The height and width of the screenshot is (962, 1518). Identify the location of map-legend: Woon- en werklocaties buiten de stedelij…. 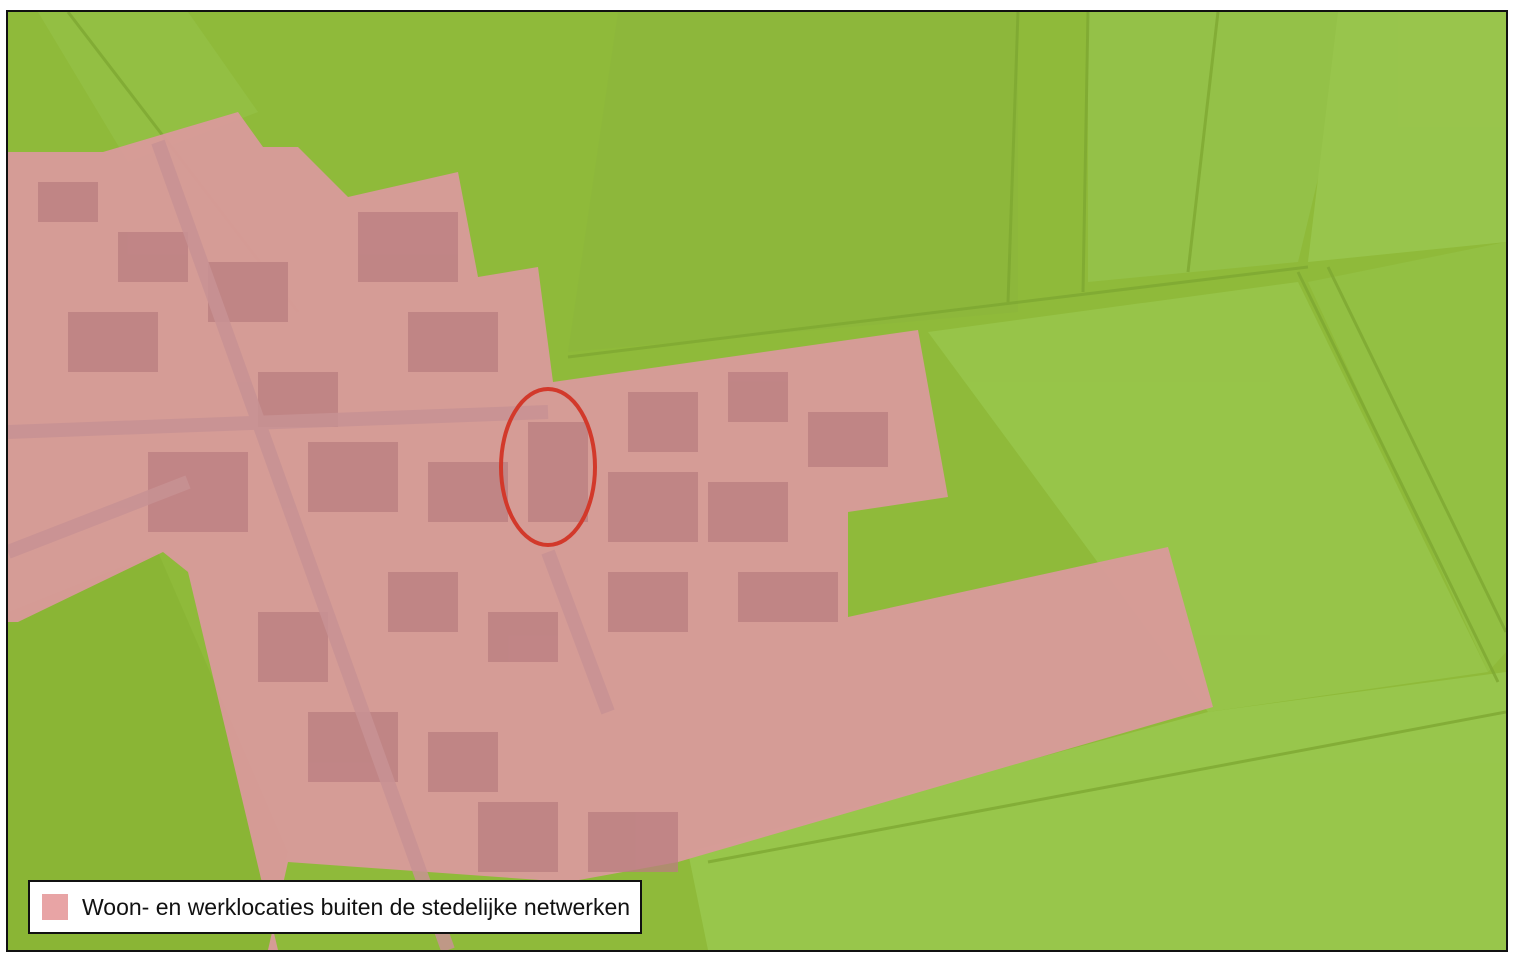
(335, 907).